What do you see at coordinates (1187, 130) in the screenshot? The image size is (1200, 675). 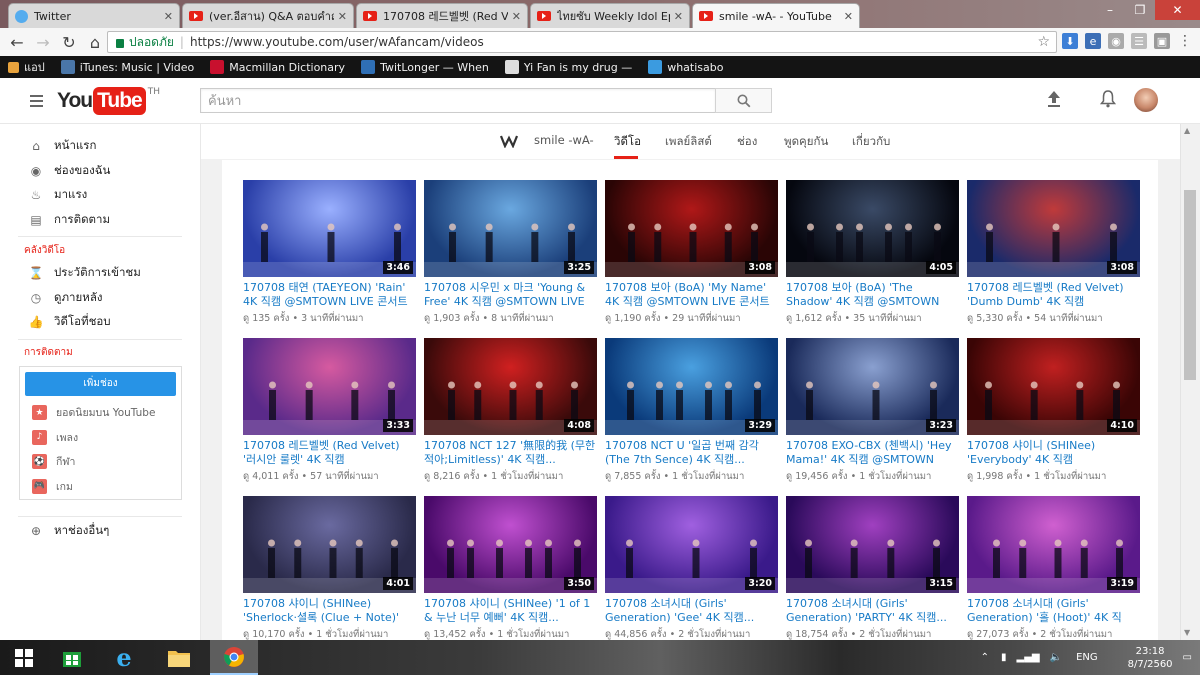 I see `scroll-up-arrow-icon: ▲` at bounding box center [1187, 130].